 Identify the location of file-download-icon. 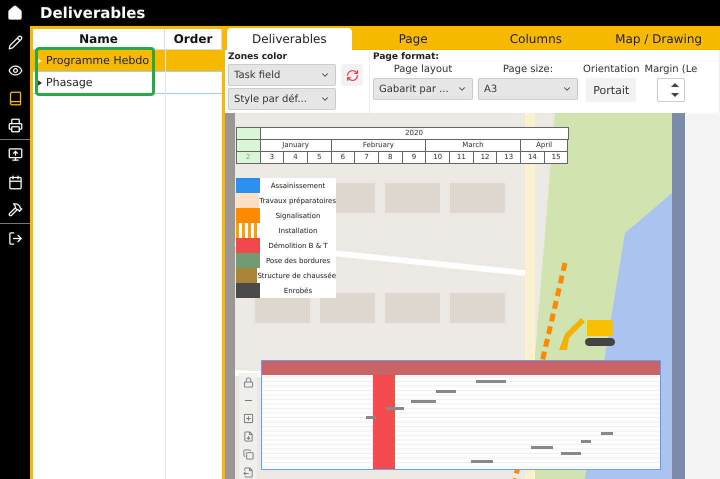
(248, 436).